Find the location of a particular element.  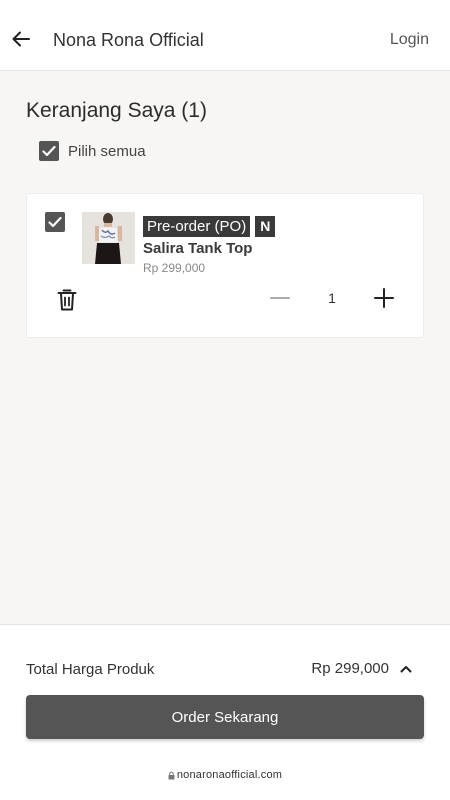

product-image is located at coordinates (108, 238).